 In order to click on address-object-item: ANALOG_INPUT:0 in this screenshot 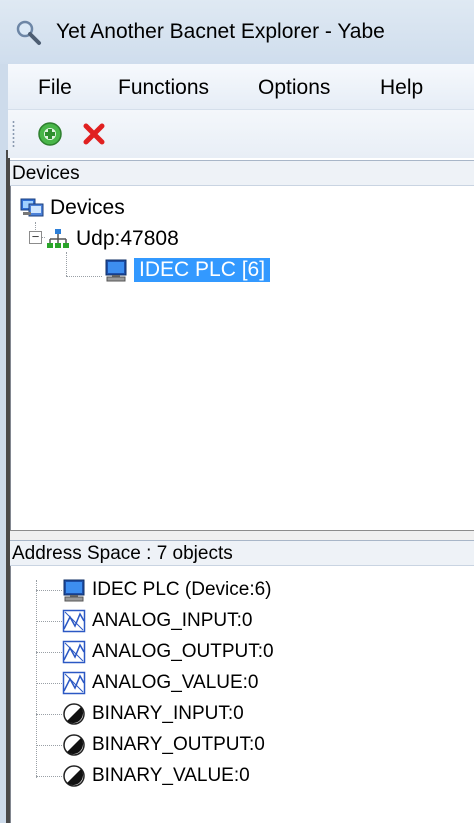, I will do `click(157, 621)`.